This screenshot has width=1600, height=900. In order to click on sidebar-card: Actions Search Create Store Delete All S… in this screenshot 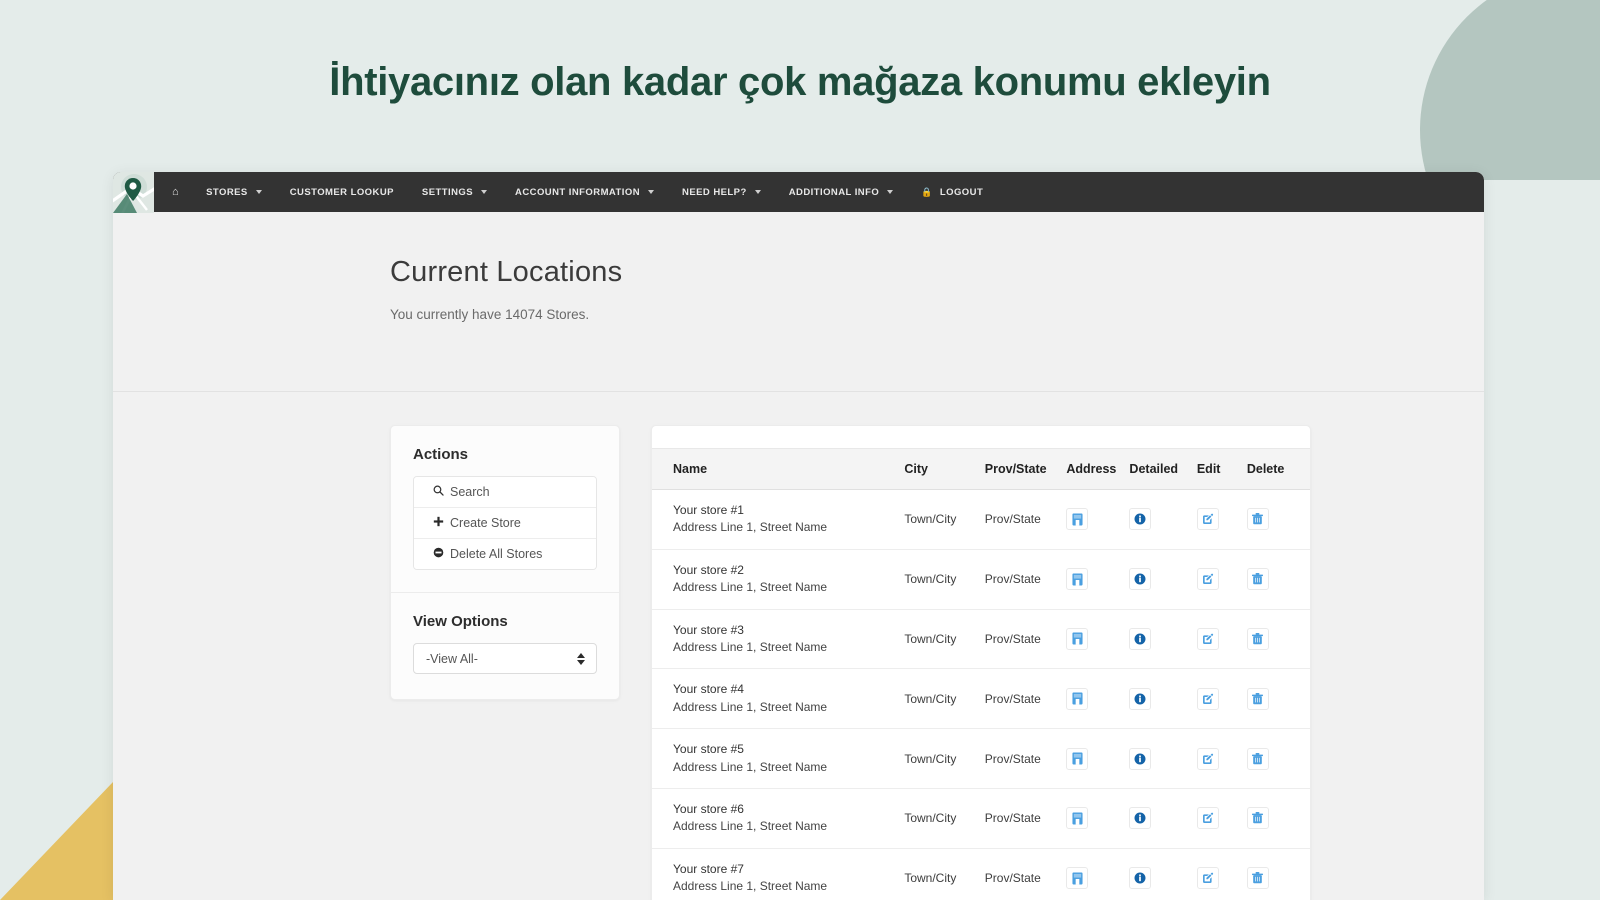, I will do `click(505, 562)`.